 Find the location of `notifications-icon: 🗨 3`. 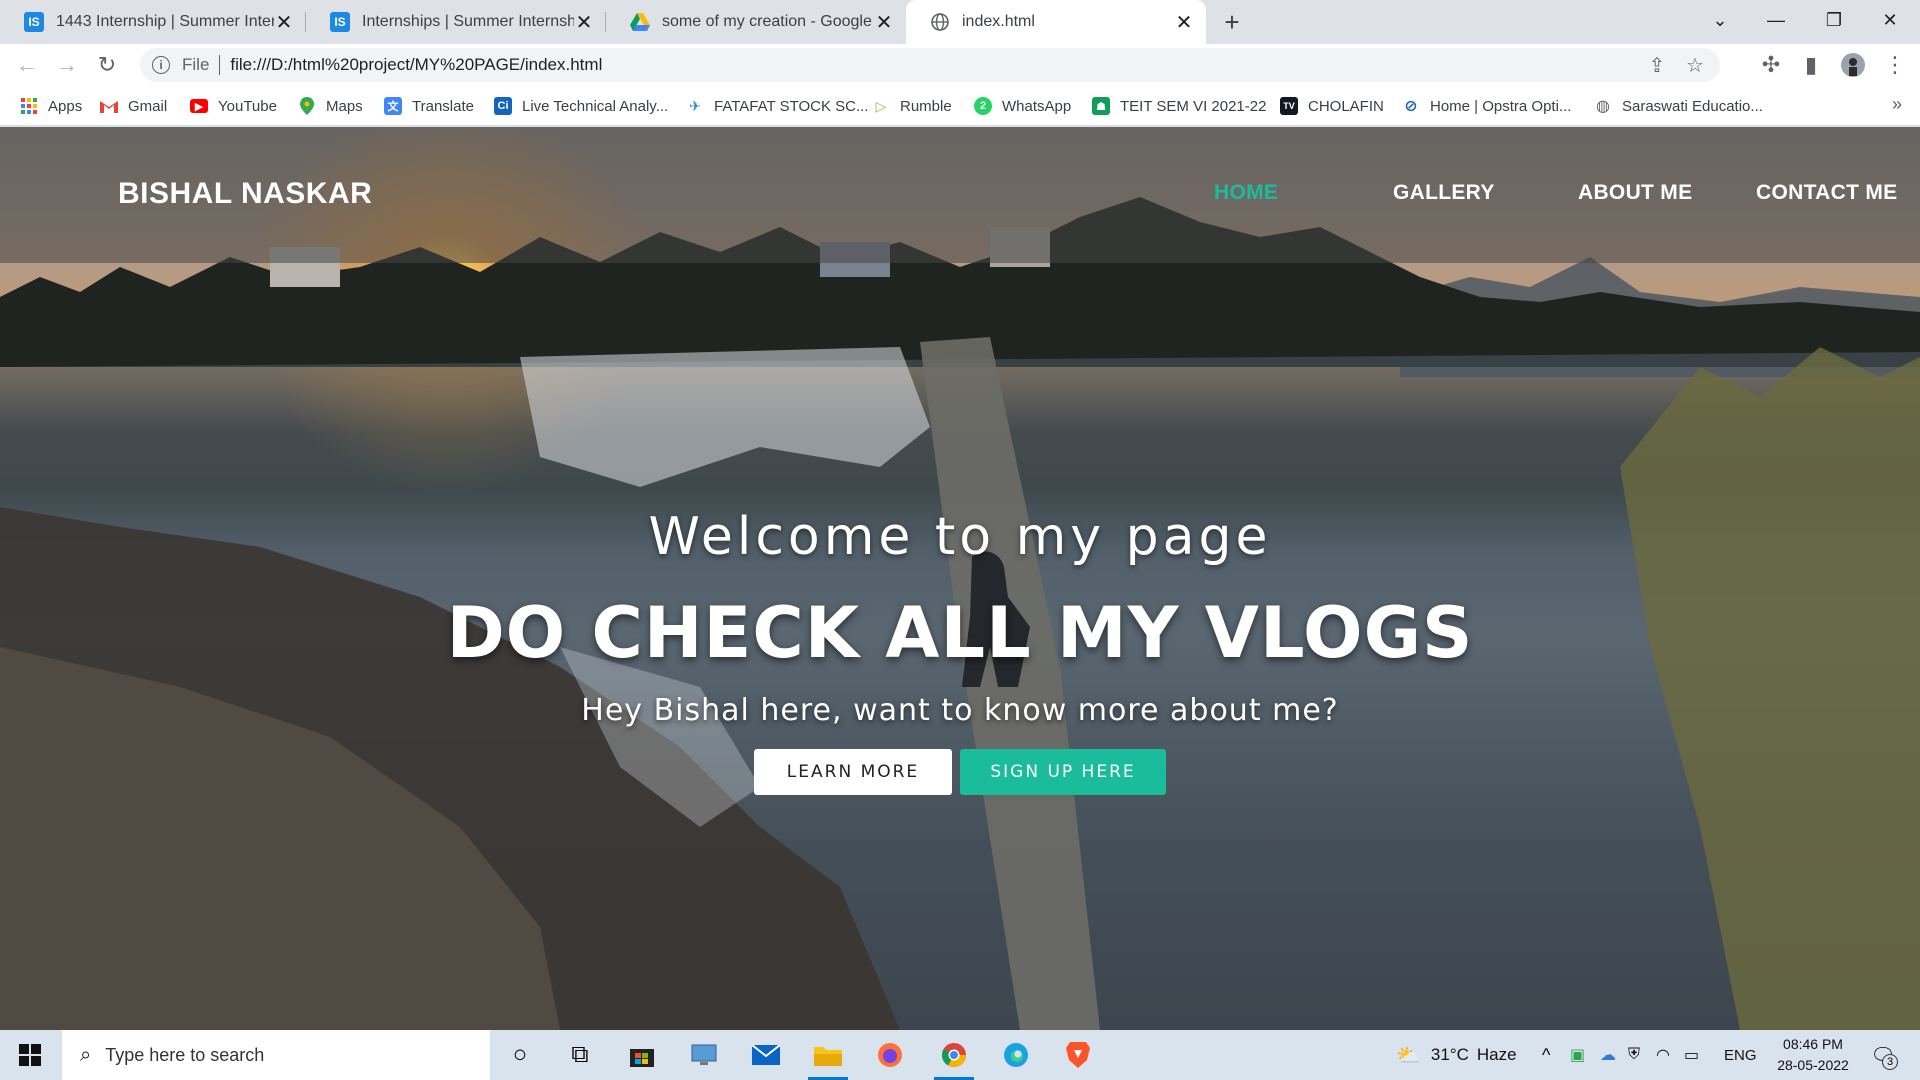

notifications-icon: 🗨 3 is located at coordinates (1883, 1055).